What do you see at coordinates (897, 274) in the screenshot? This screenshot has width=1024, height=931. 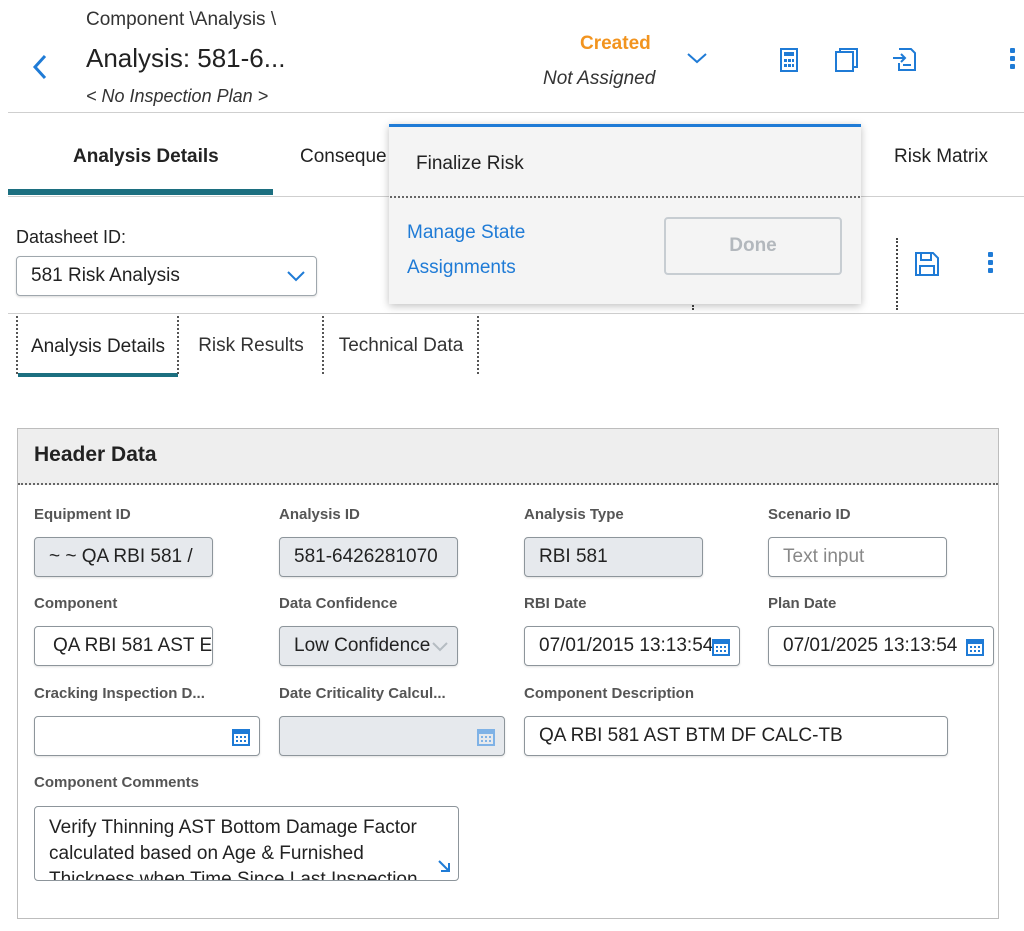 I see `toolbar-divider` at bounding box center [897, 274].